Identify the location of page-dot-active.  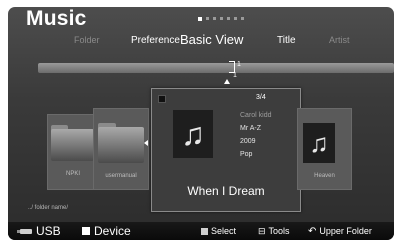
(200, 18).